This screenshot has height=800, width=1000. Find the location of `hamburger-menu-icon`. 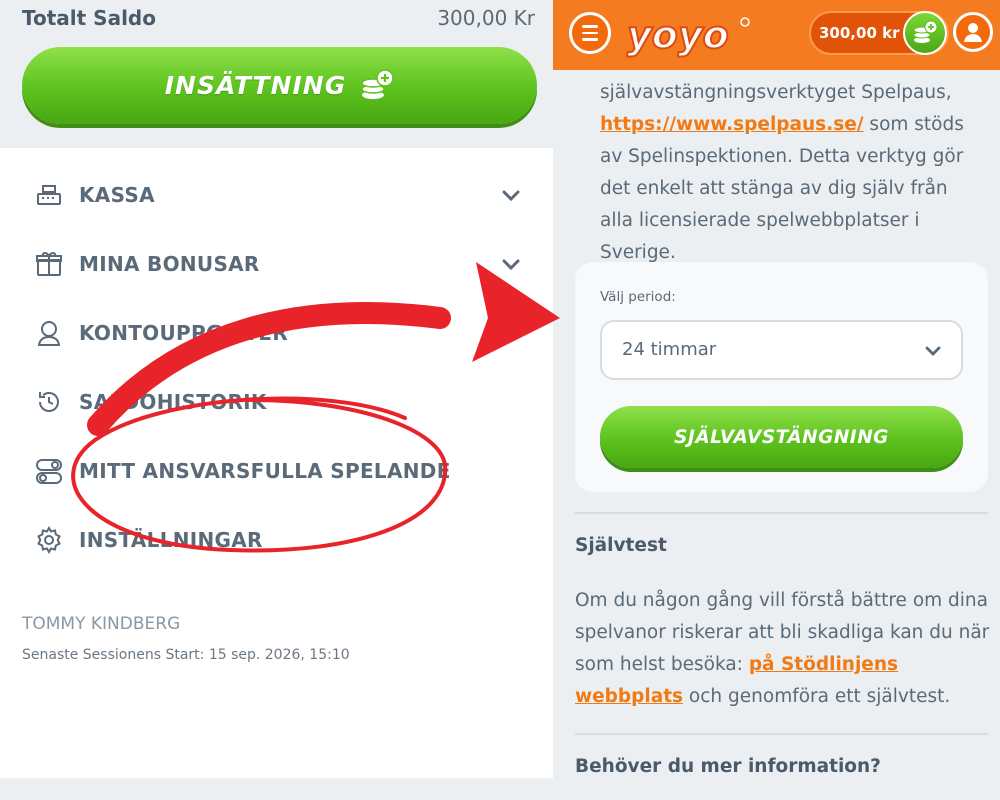

hamburger-menu-icon is located at coordinates (590, 33).